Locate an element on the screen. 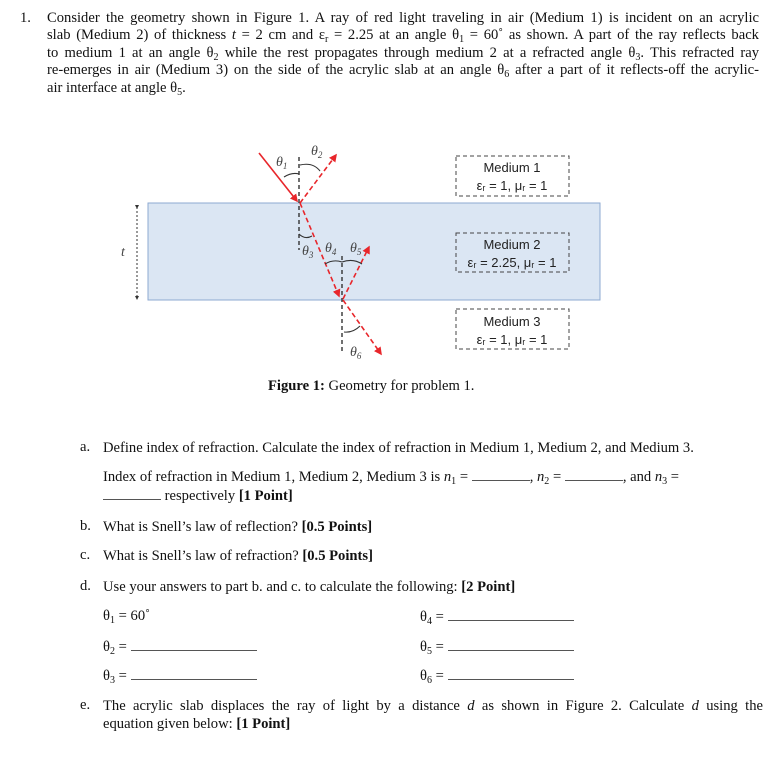 Image resolution: width=777 pixels, height=771 pixels. angle-arc-theta2 is located at coordinates (310, 167).